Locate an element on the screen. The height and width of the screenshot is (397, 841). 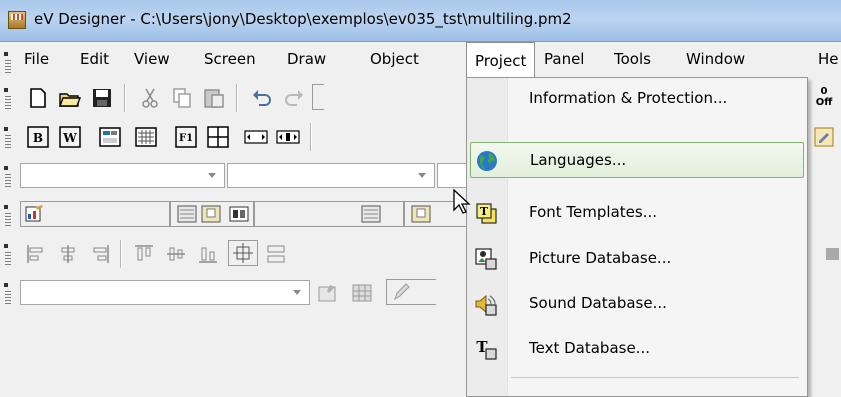
scroll-bar-icon is located at coordinates (288, 137).